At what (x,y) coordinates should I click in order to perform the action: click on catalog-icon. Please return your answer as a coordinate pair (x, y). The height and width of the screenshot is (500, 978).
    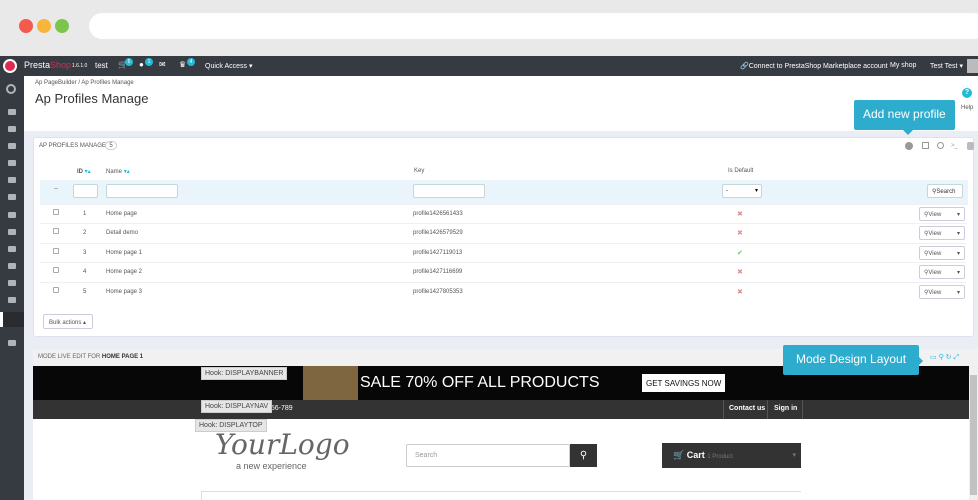
    Looking at the image, I should click on (12, 129).